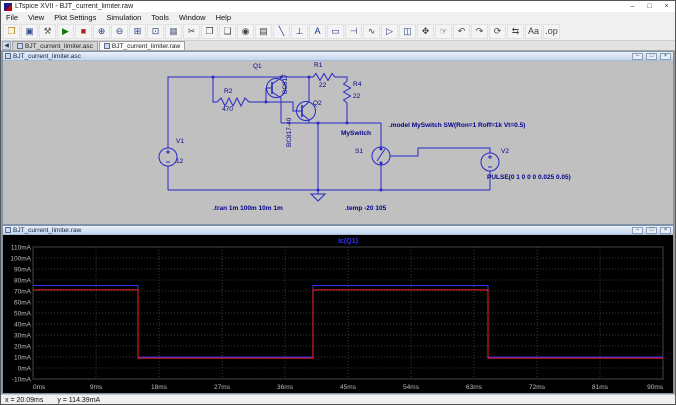 The height and width of the screenshot is (405, 676). What do you see at coordinates (65, 31) in the screenshot?
I see `run-button: ▶` at bounding box center [65, 31].